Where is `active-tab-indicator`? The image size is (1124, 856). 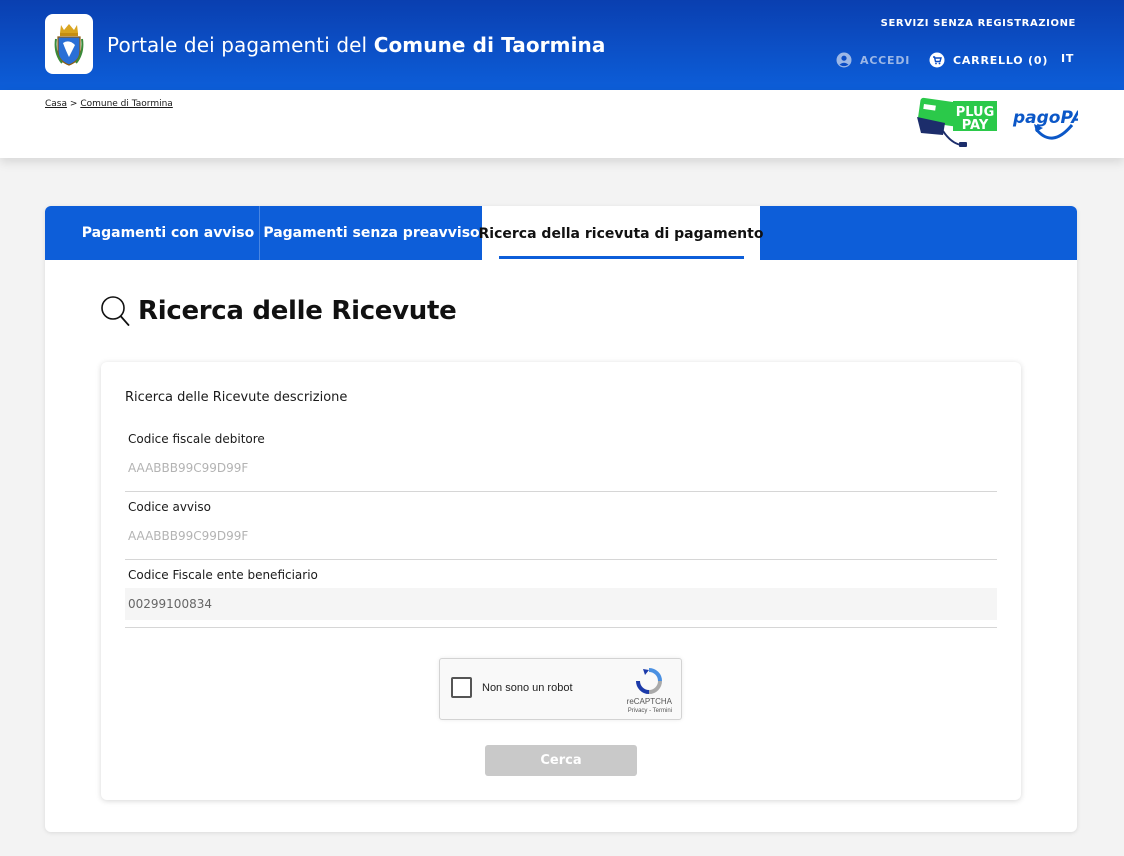
active-tab-indicator is located at coordinates (621, 257).